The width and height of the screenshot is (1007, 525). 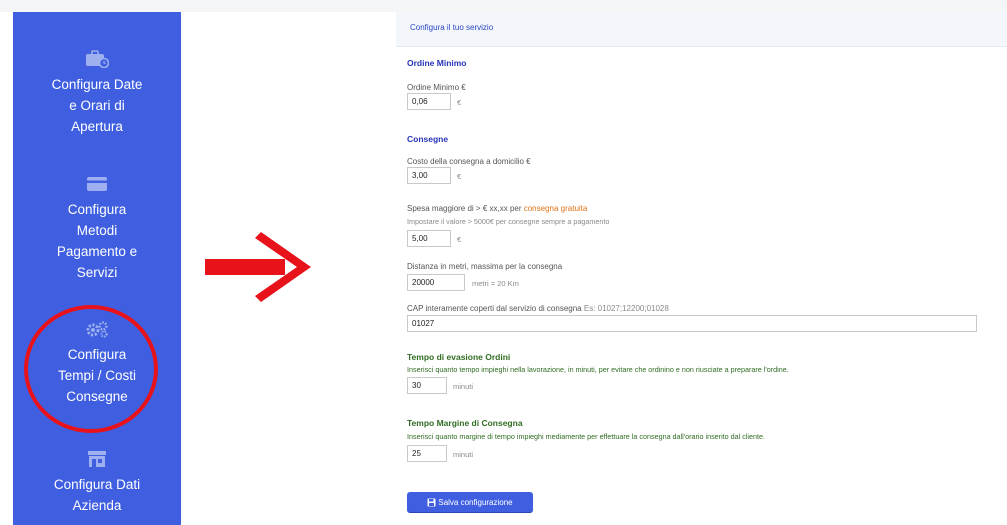 I want to click on consegna-gratuita-highlight: consegna gratuita, so click(x=555, y=208).